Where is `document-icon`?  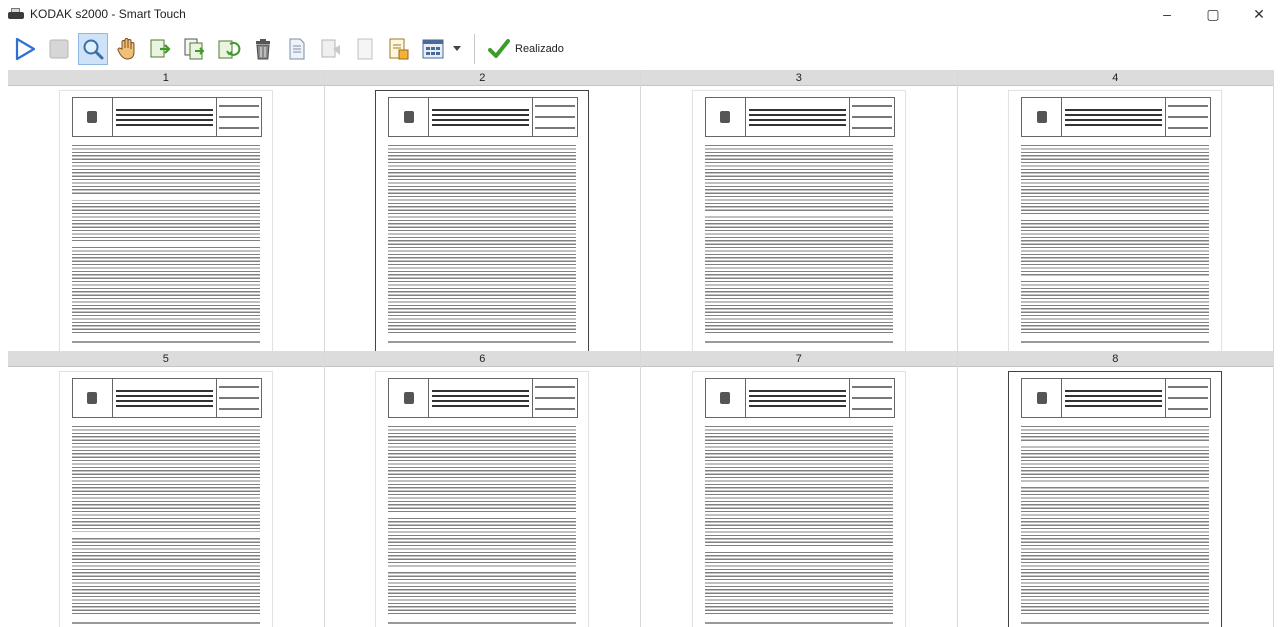
document-icon is located at coordinates (297, 49).